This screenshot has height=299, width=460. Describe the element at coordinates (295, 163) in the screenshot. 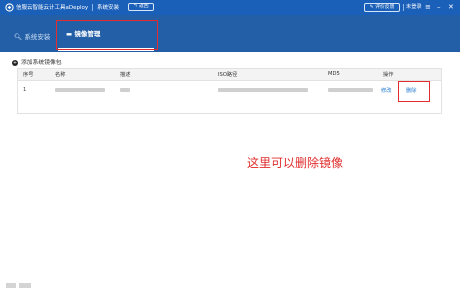

I see `annotation-text: 这里可以删除镜像` at that location.